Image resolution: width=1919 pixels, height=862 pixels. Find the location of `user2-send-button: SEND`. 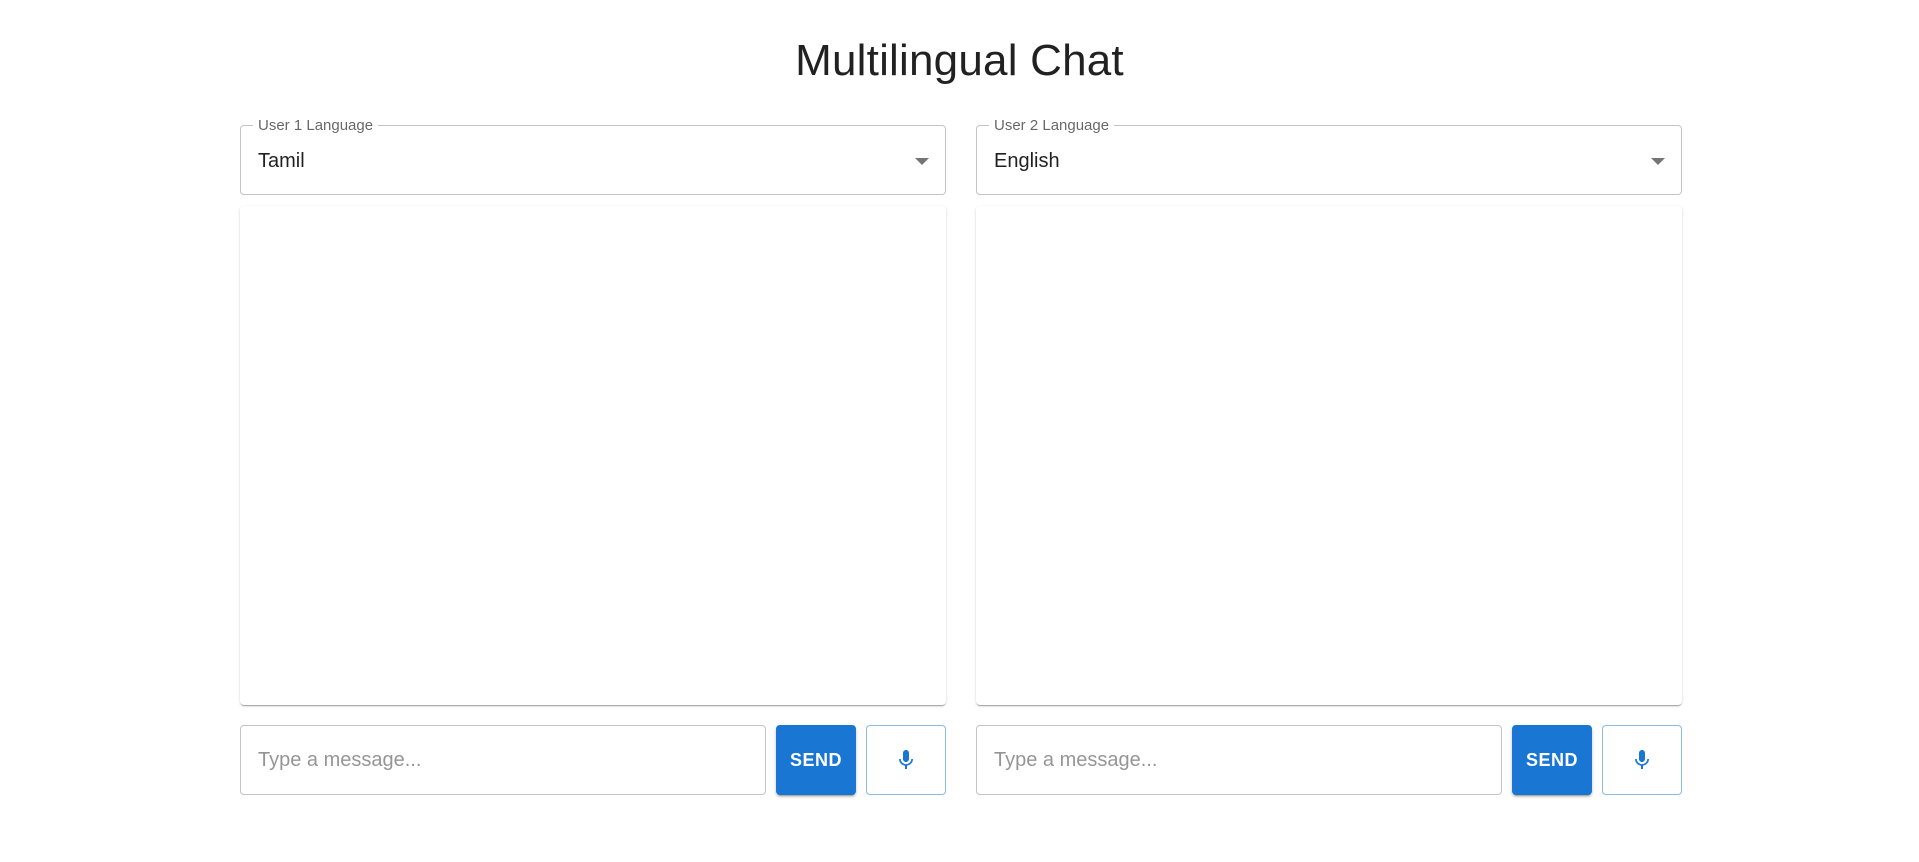

user2-send-button: SEND is located at coordinates (1552, 760).